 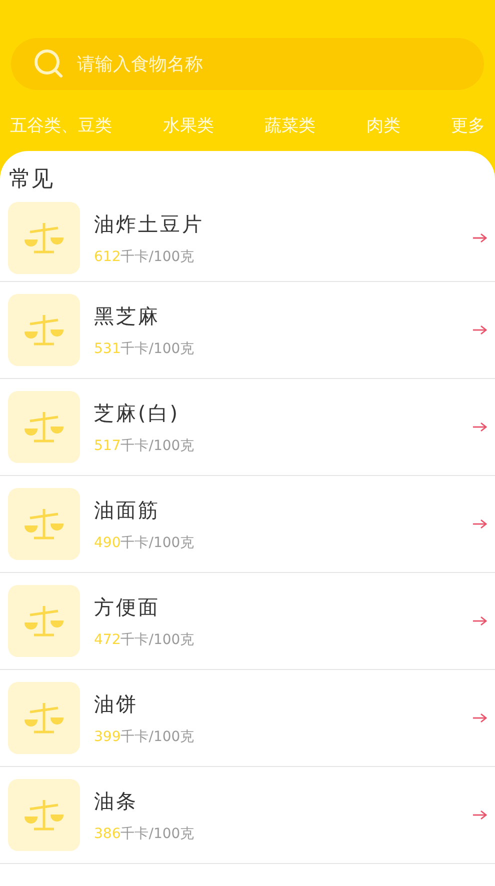 What do you see at coordinates (31, 180) in the screenshot?
I see `section-title: 常见` at bounding box center [31, 180].